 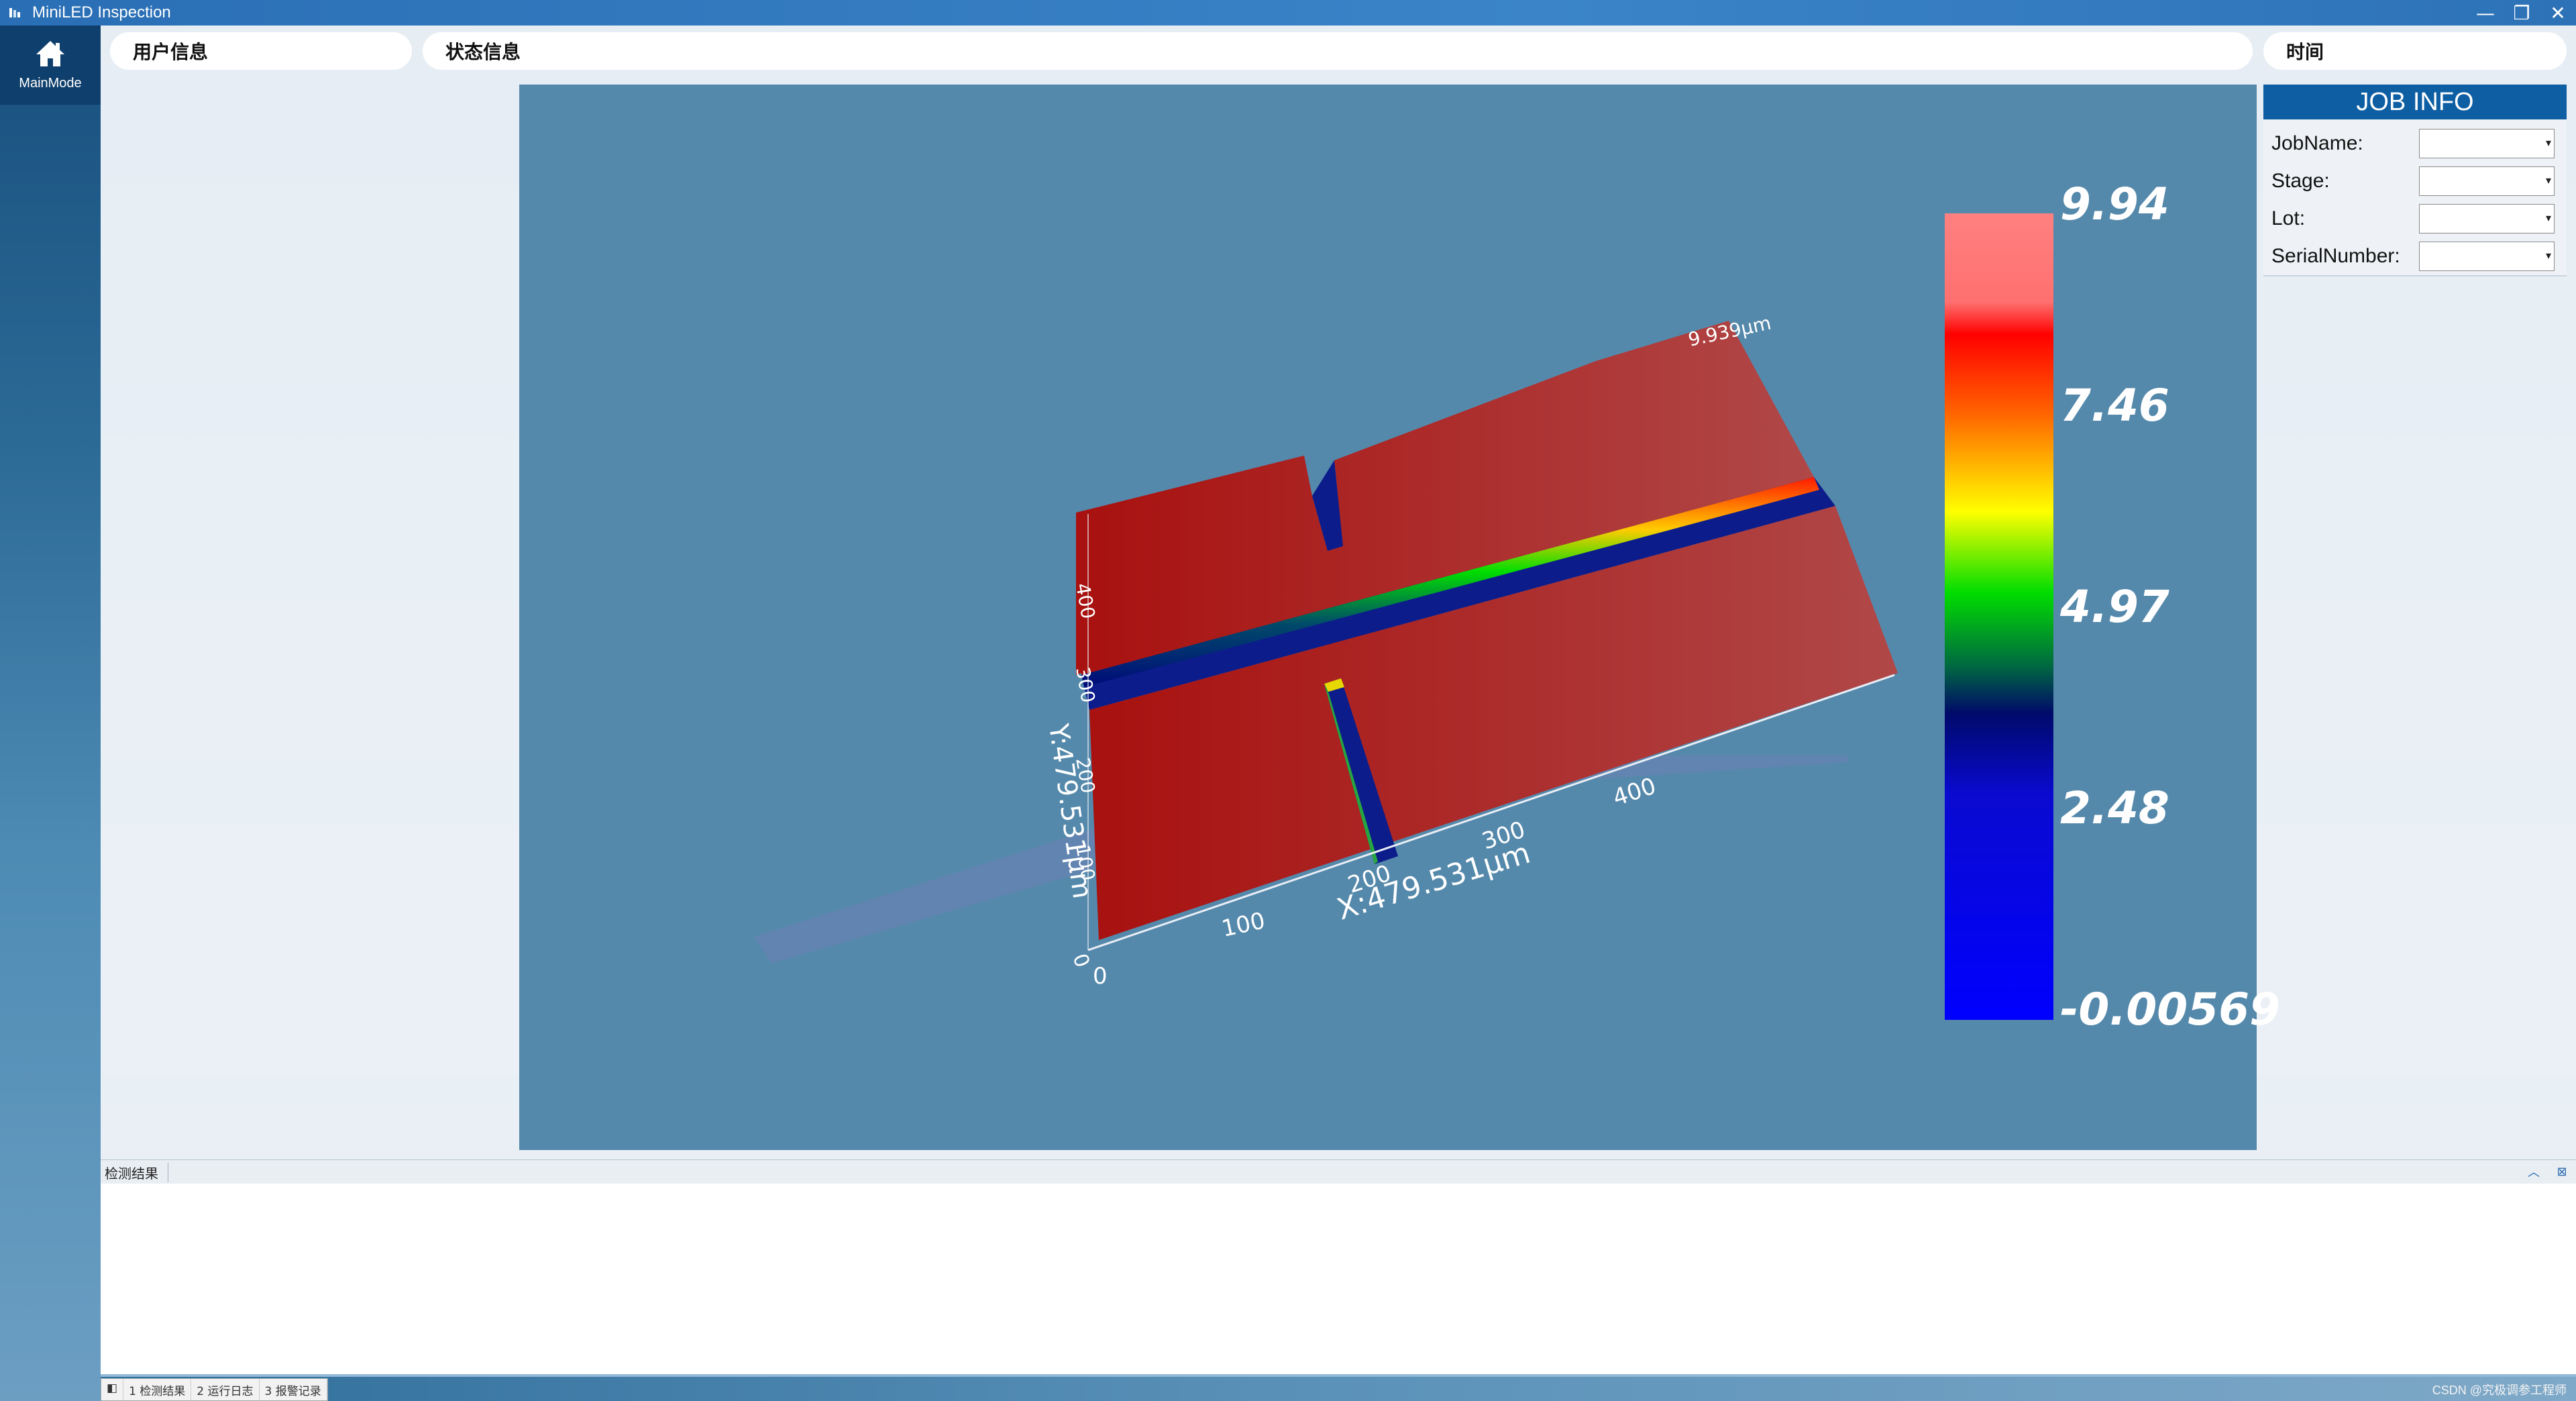 What do you see at coordinates (50, 55) in the screenshot?
I see `home-icon` at bounding box center [50, 55].